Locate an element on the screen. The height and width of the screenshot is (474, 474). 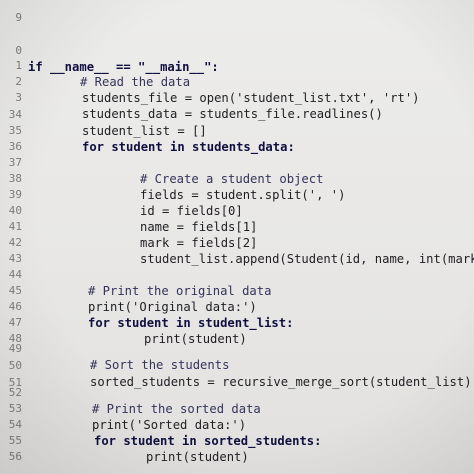
line-number: 56 is located at coordinates (15, 456).